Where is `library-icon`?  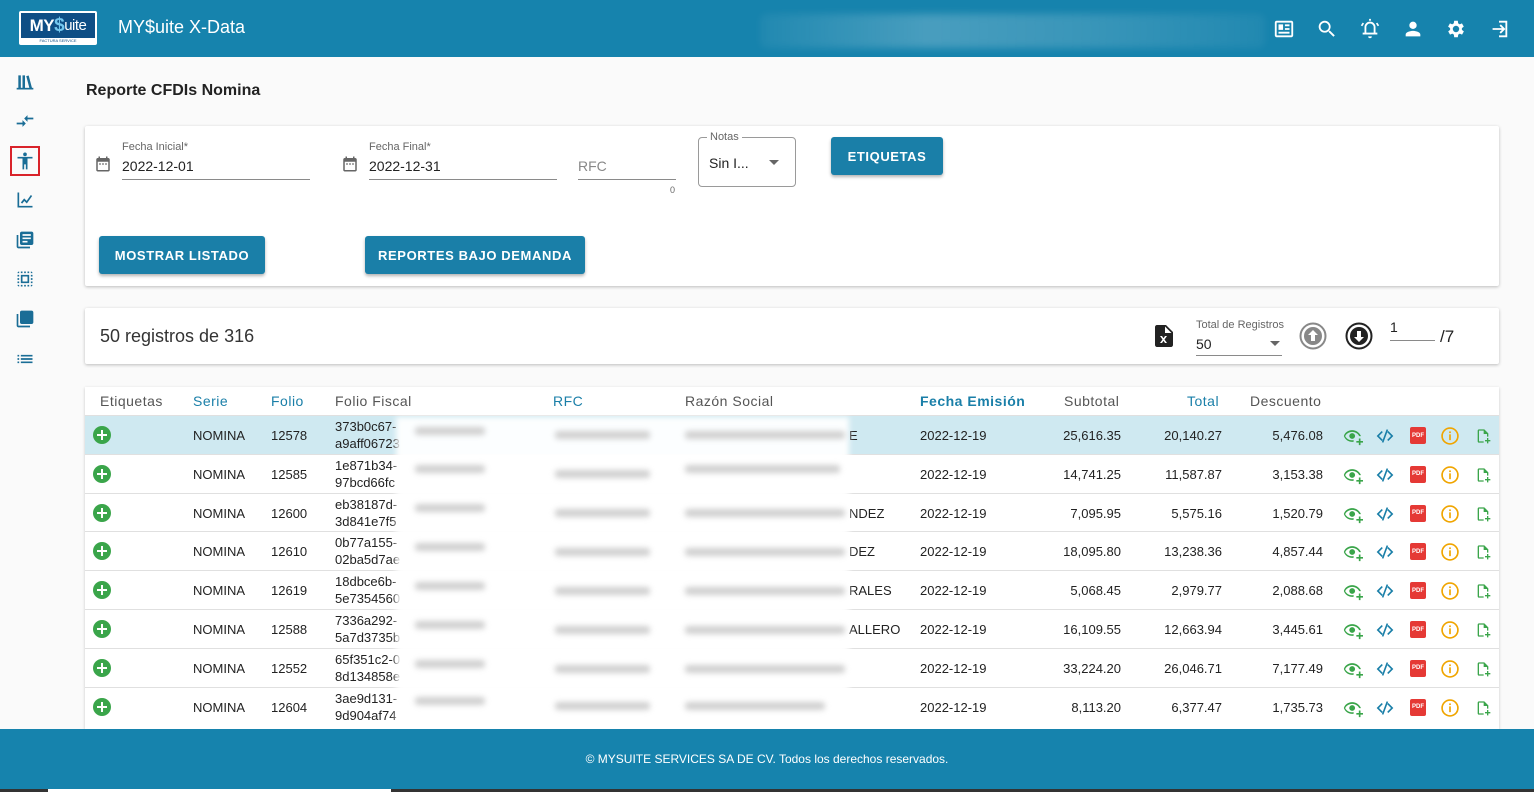
library-icon is located at coordinates (25, 82).